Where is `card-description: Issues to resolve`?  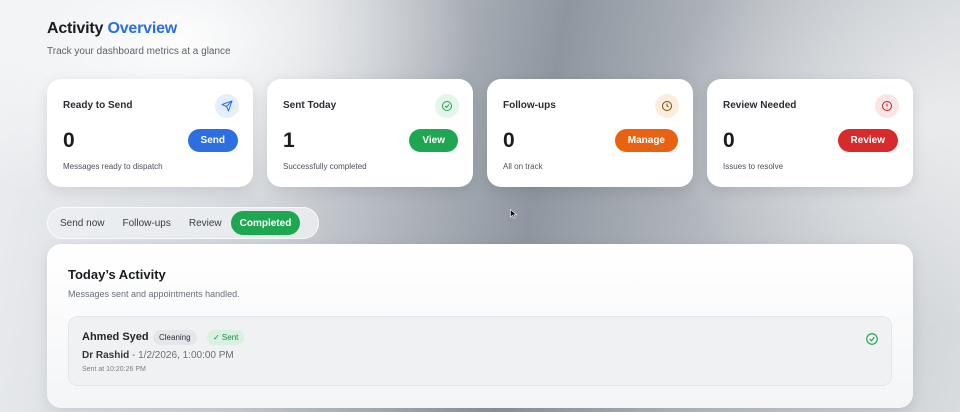 card-description: Issues to resolve is located at coordinates (753, 166).